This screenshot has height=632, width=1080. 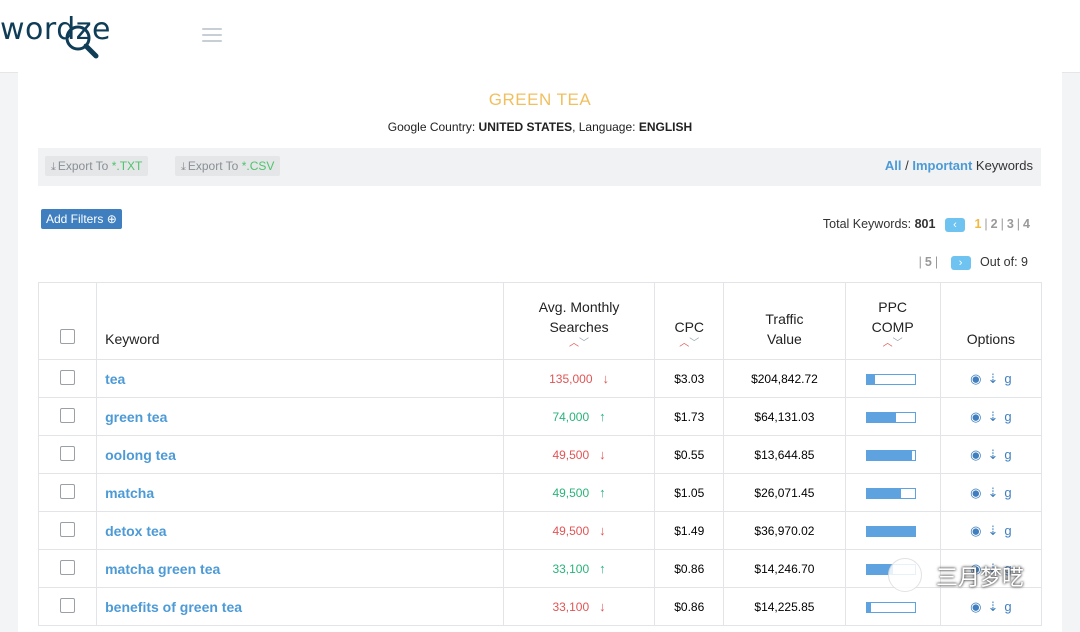 I want to click on keyword-link: benefits of green tea, so click(x=169, y=607).